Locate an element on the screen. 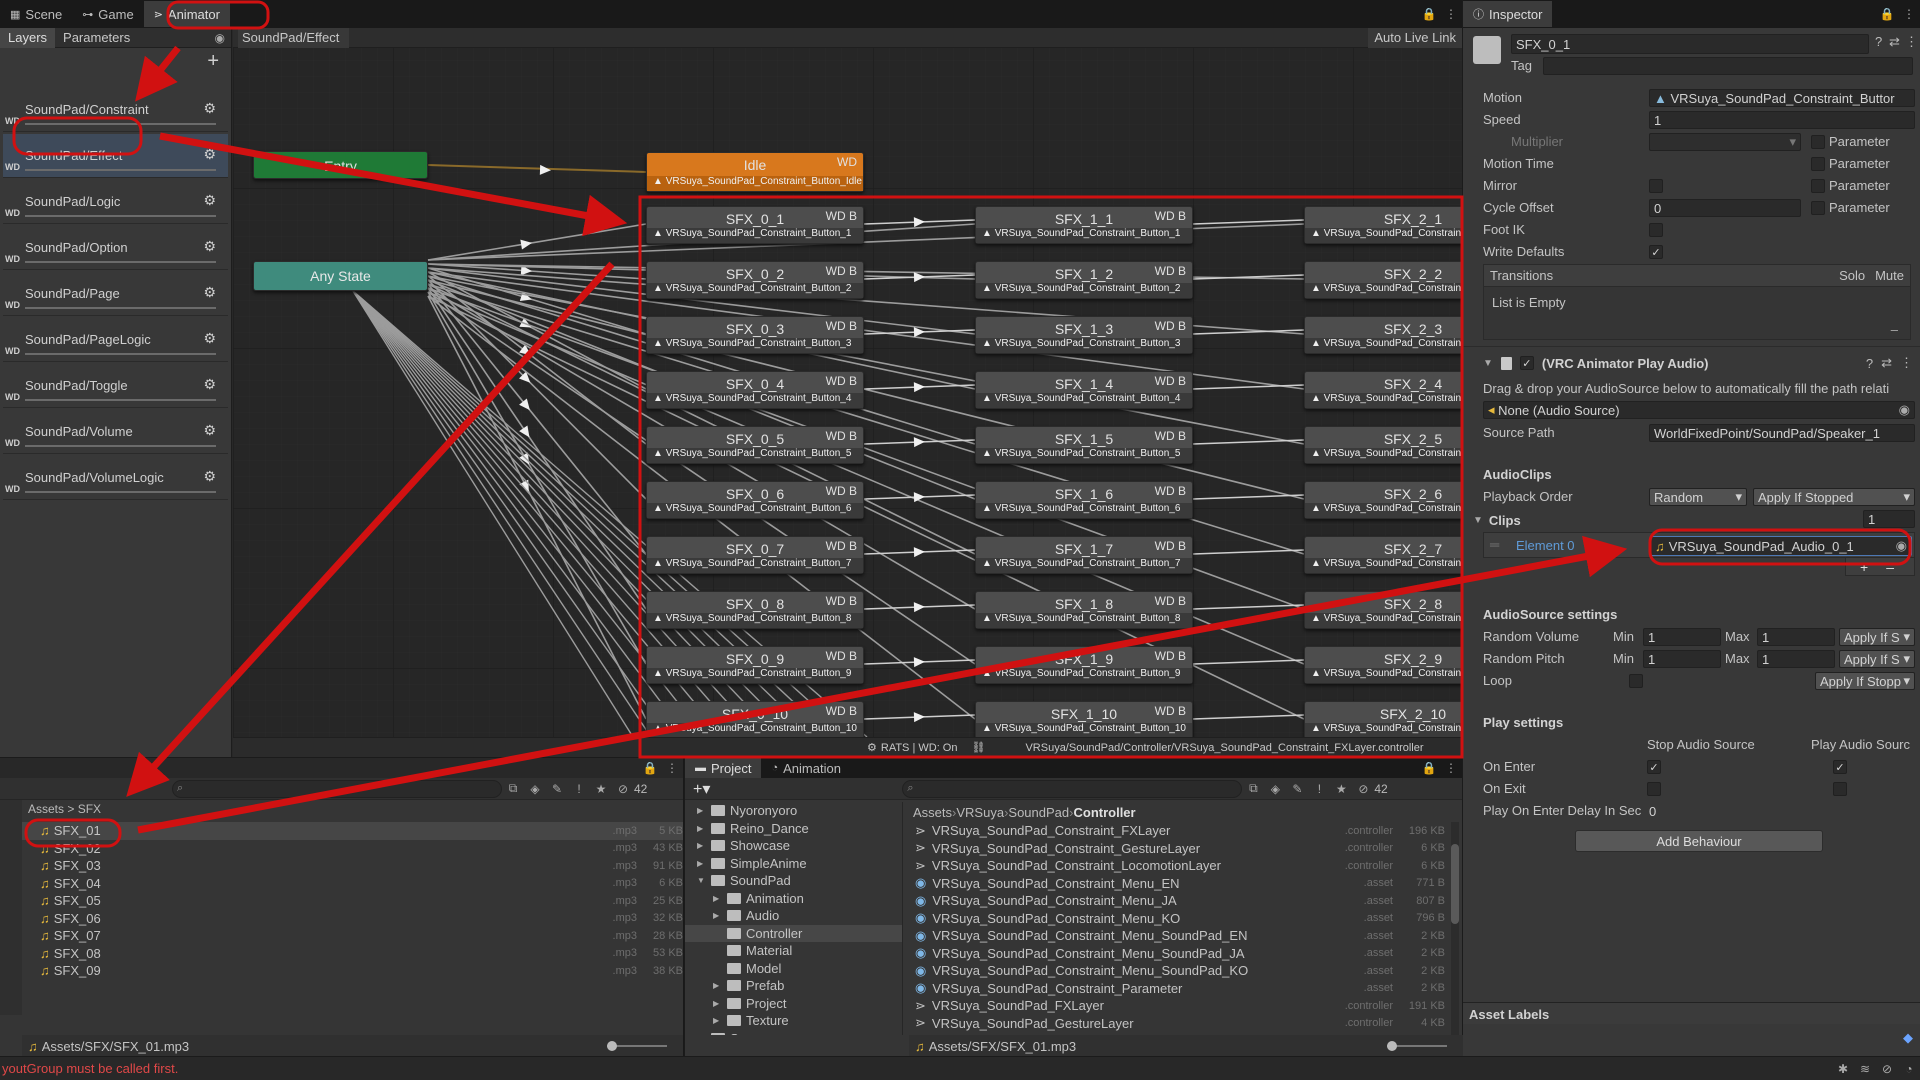  more-menu-icon: ⋮ is located at coordinates (1909, 14).